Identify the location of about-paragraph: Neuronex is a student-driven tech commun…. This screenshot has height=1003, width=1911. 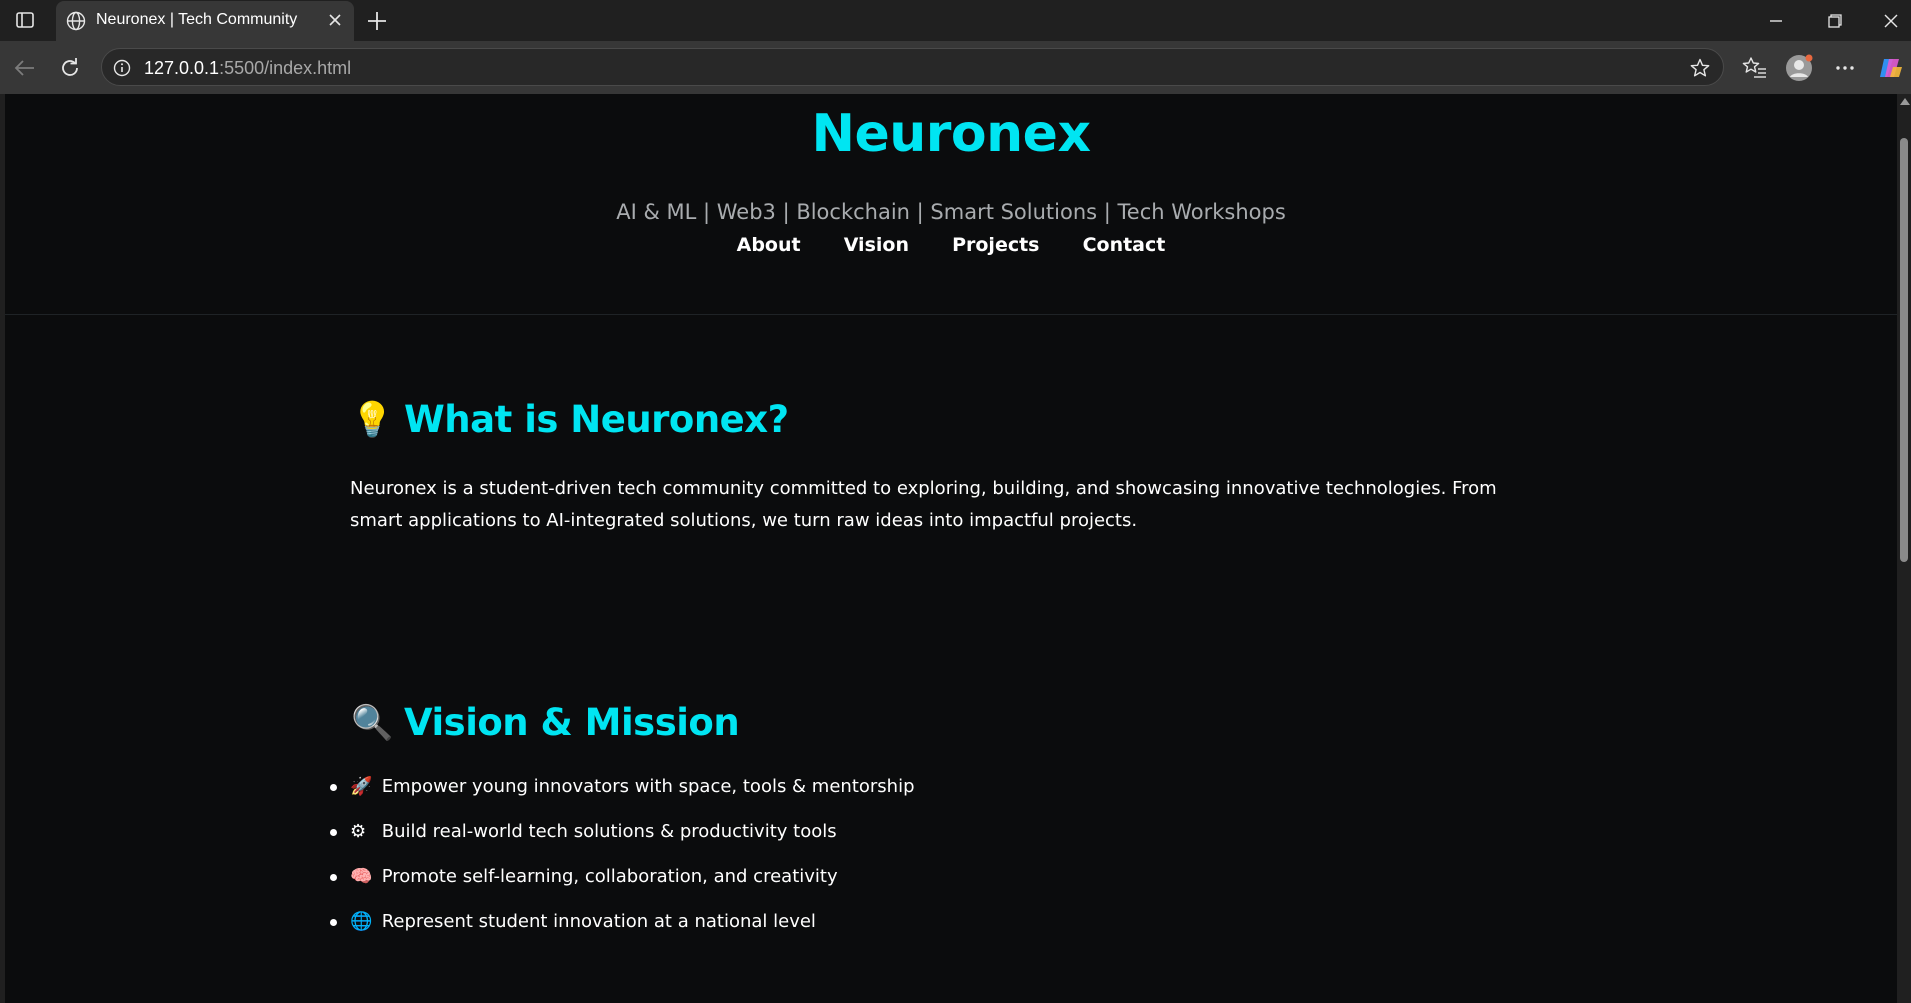
(923, 504).